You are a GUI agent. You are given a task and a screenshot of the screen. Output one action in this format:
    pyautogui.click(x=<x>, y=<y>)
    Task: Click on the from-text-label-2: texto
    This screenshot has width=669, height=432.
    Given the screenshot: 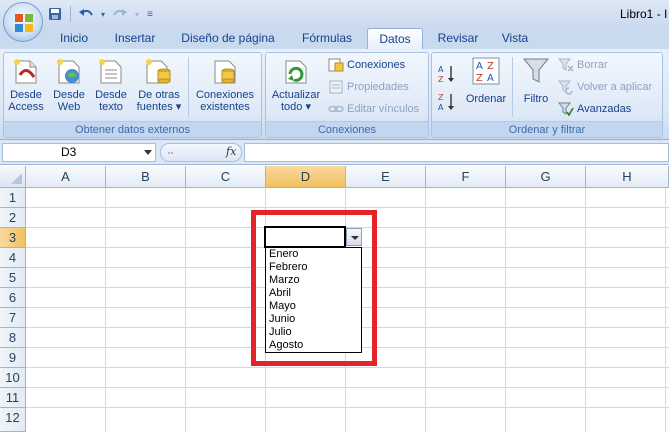 What is the action you would take?
    pyautogui.click(x=111, y=107)
    